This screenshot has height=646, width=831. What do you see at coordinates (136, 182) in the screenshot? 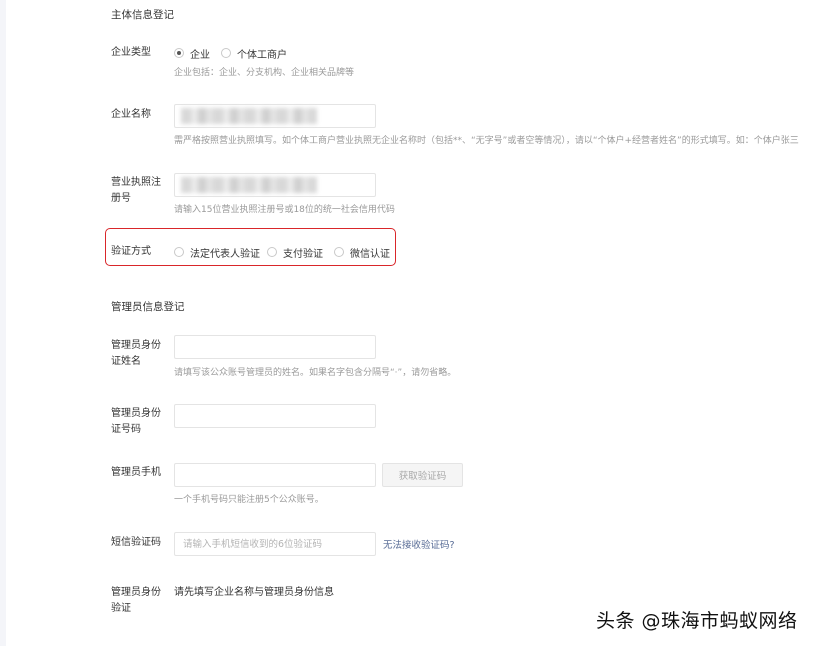
I see `license-number-label-line1: 营业执照注` at bounding box center [136, 182].